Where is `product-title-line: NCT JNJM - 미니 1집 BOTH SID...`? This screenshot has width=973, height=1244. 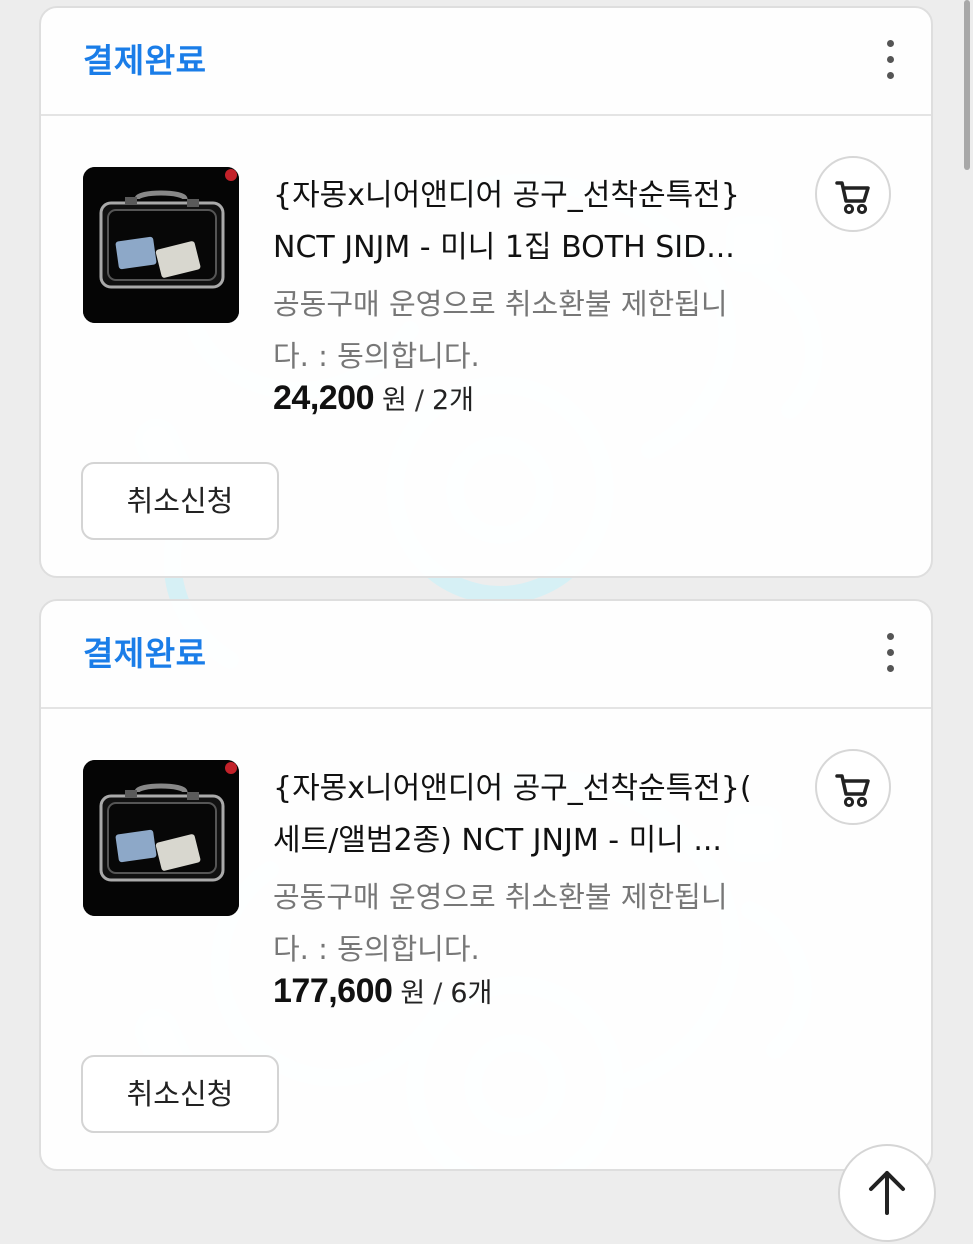 product-title-line: NCT JNJM - 미니 1집 BOTH SID... is located at coordinates (504, 247).